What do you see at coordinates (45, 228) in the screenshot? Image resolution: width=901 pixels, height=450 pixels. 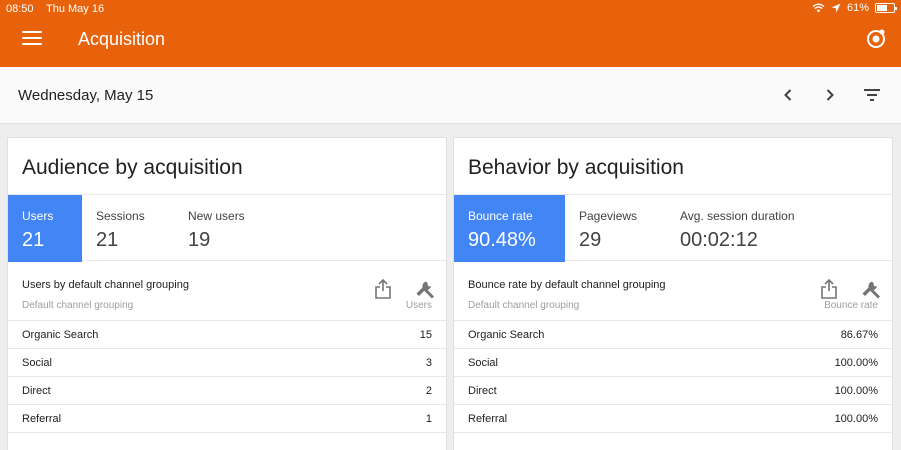 I see `metric-tab-users: Users 21` at bounding box center [45, 228].